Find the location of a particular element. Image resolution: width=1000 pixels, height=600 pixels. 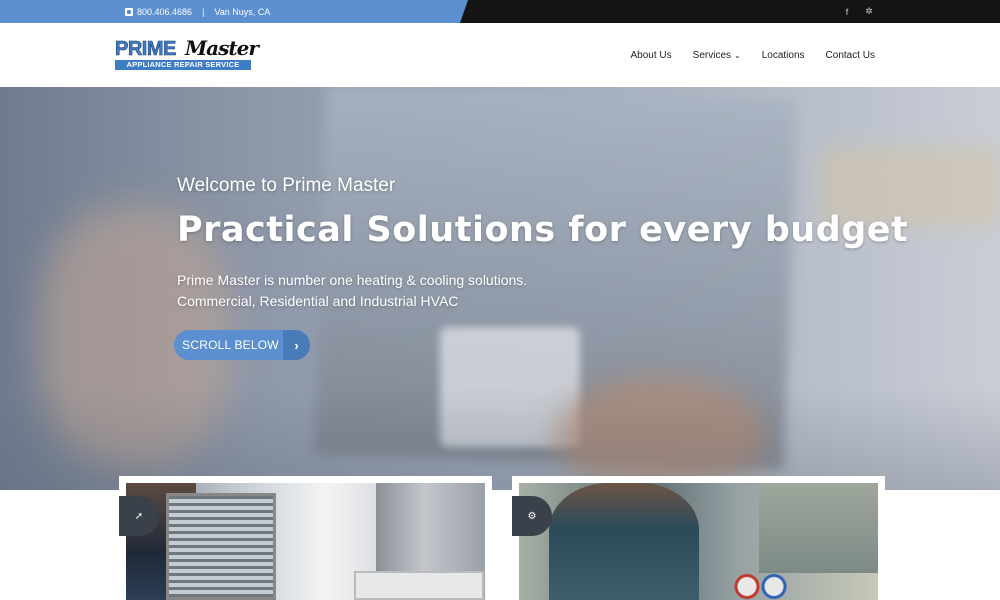

hero-headline: Practical Solutions for every budget is located at coordinates (543, 230).